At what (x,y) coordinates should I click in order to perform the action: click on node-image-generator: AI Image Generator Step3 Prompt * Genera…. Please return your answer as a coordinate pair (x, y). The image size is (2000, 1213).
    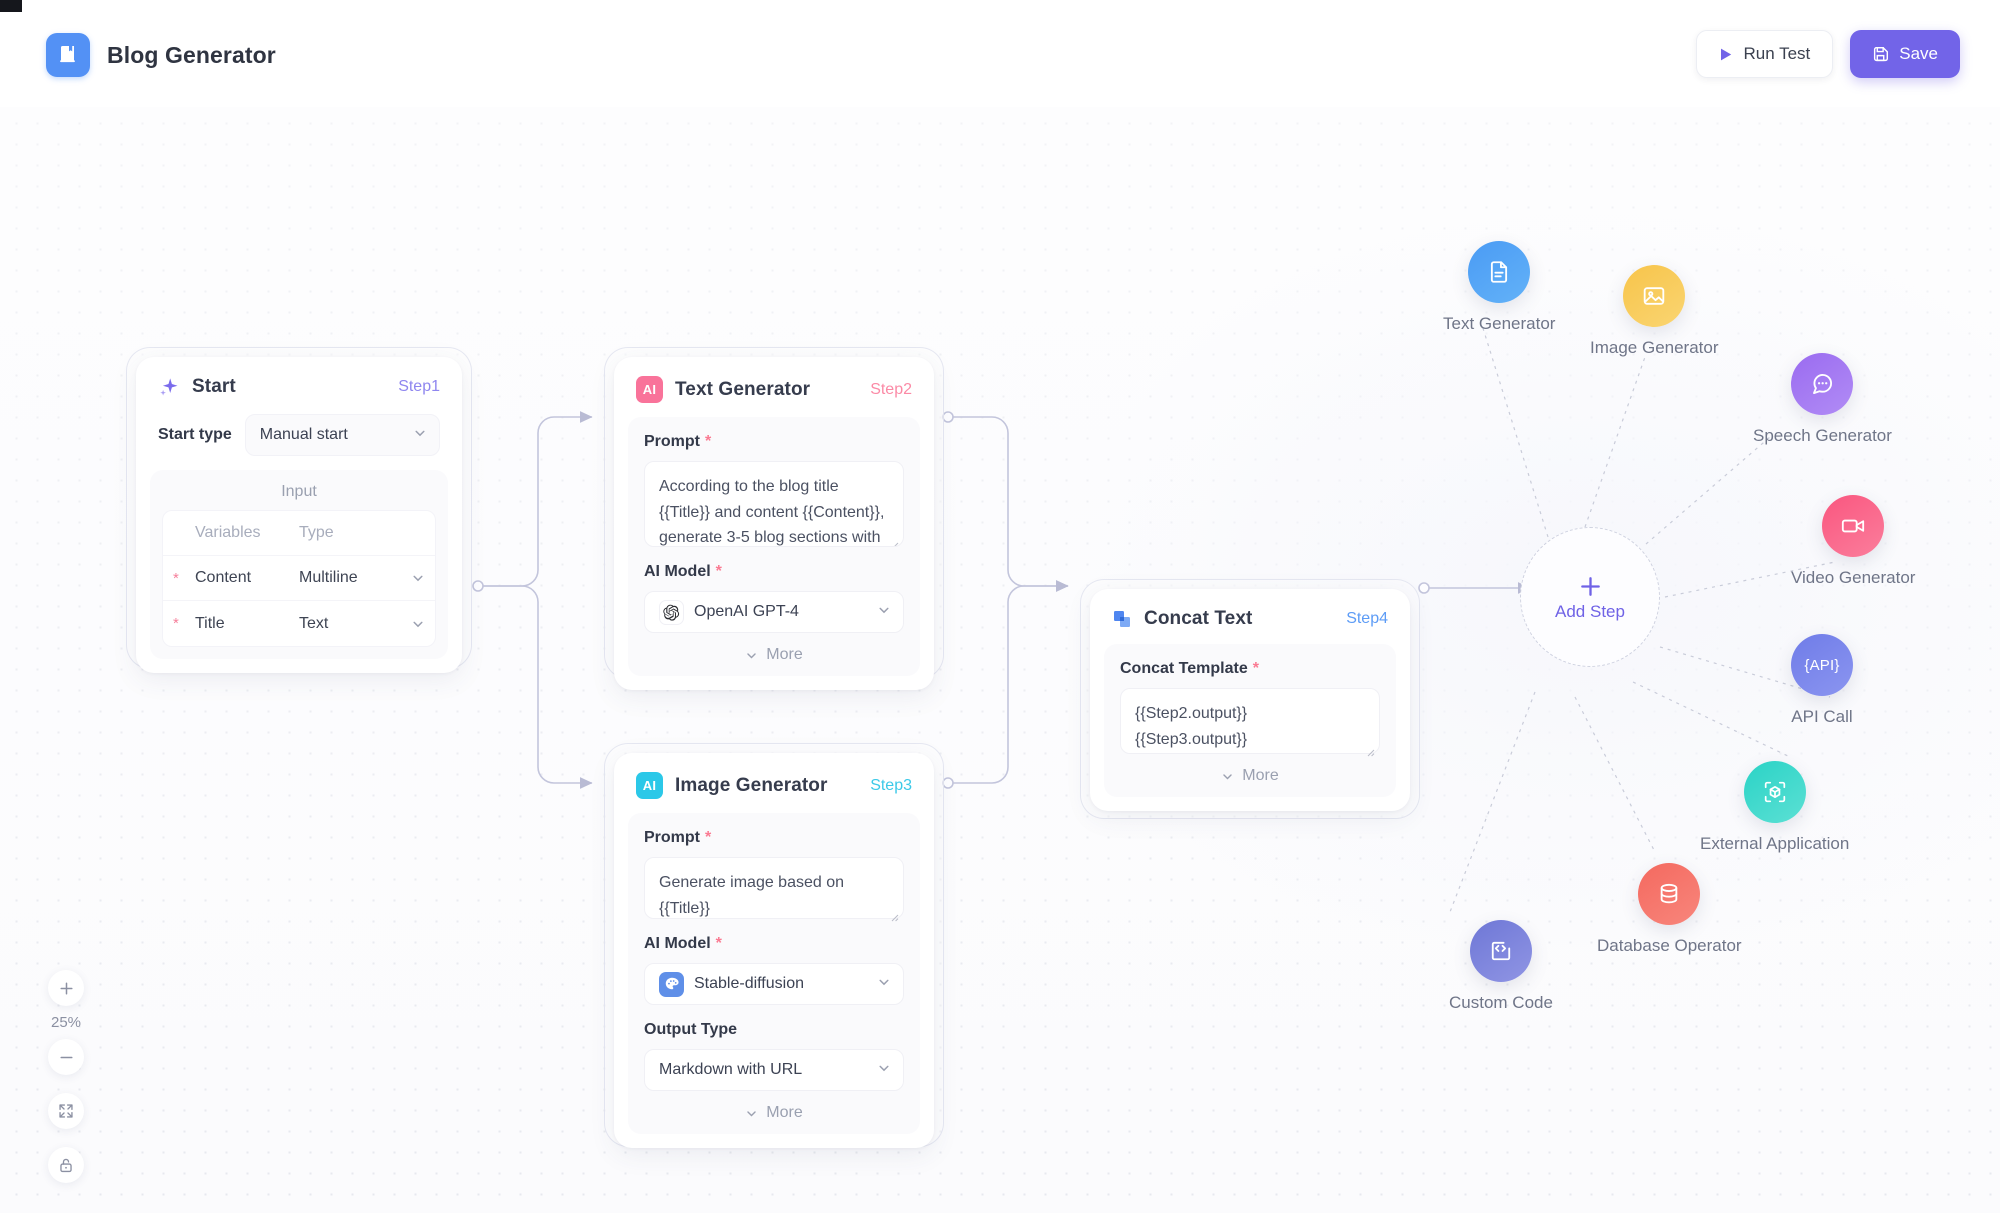
    Looking at the image, I should click on (774, 950).